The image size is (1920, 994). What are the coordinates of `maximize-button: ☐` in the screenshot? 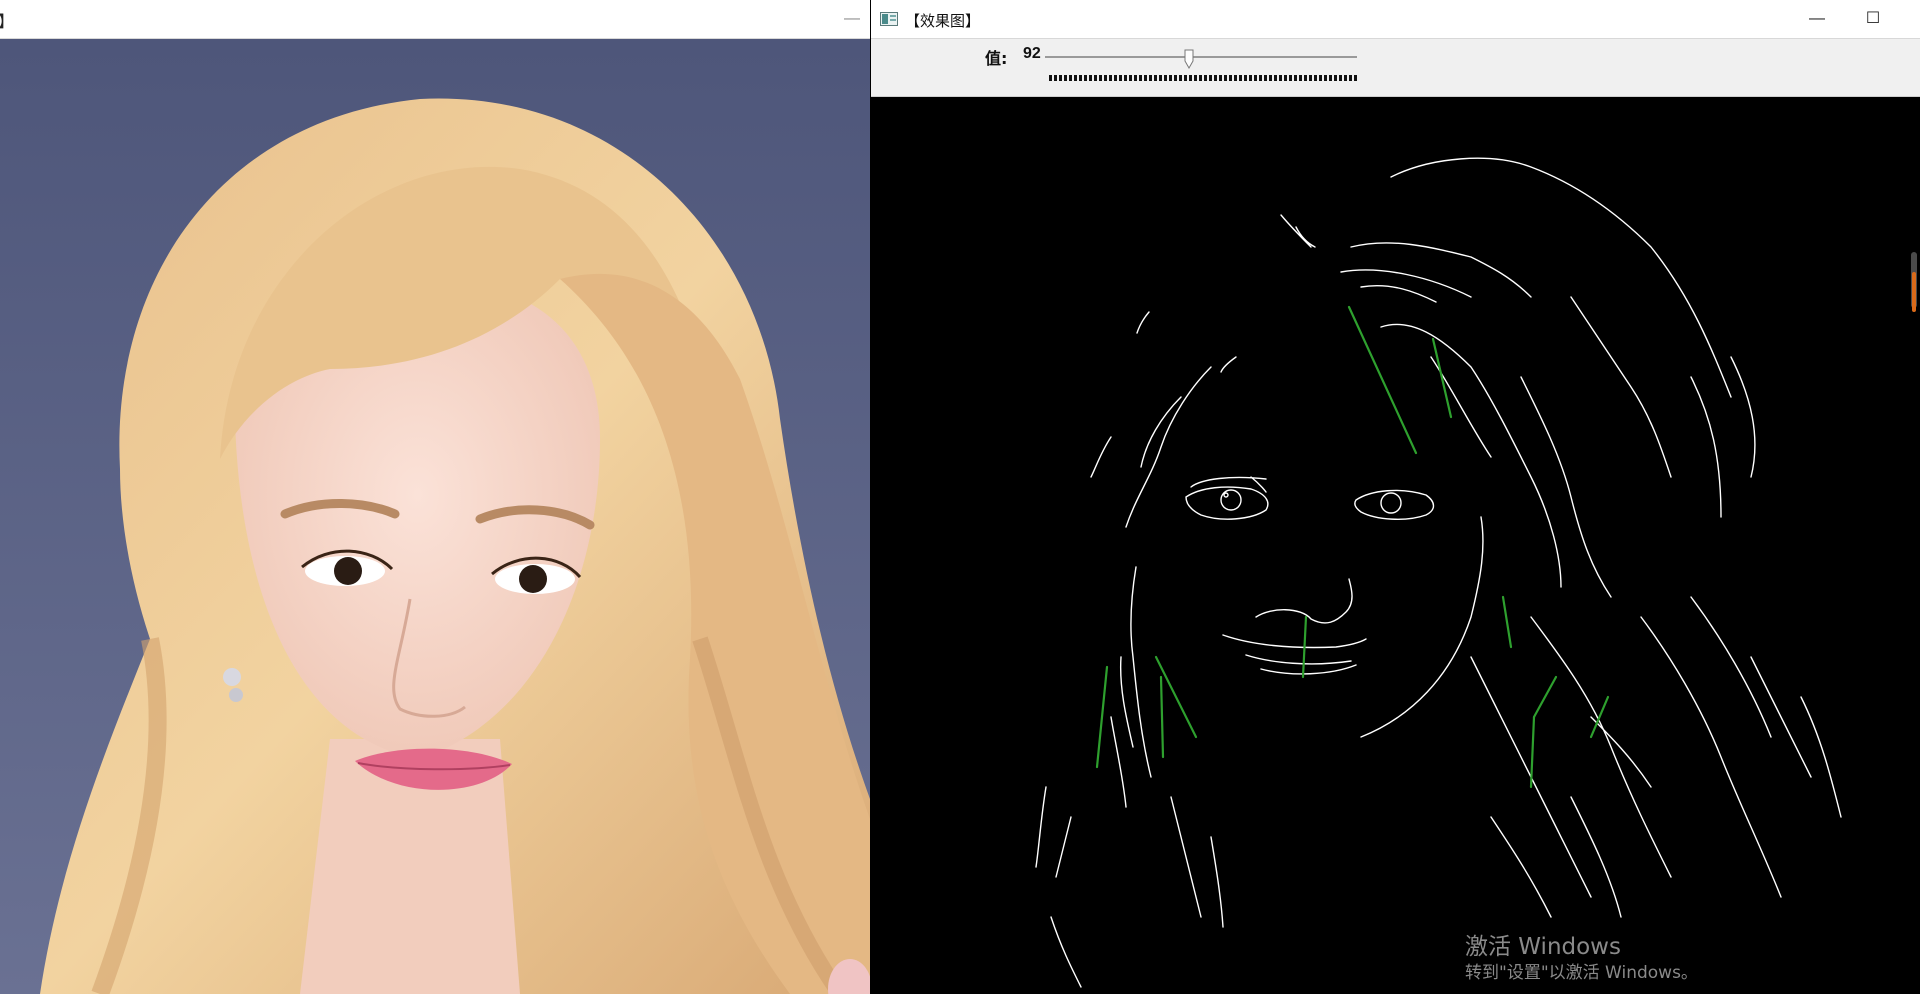 It's located at (1873, 19).